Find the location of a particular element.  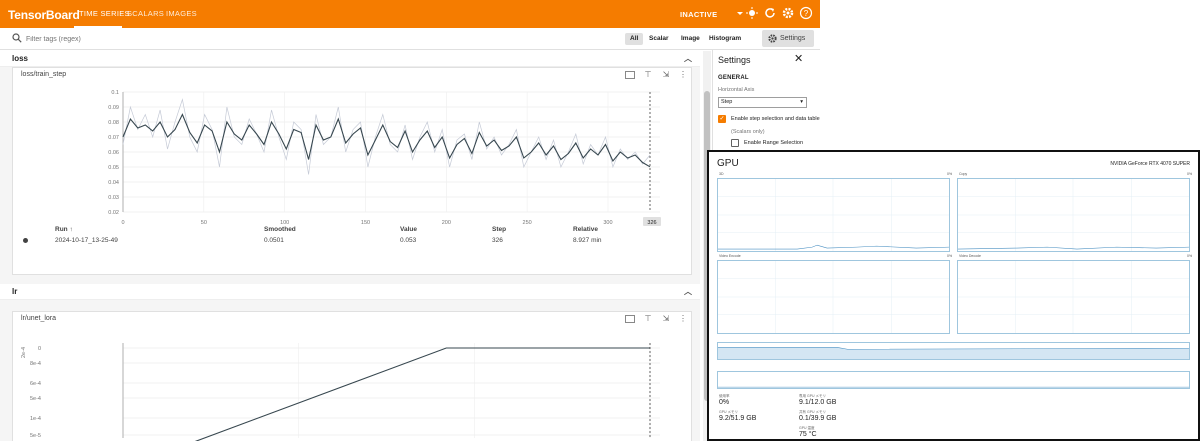

type-filter-scalar: Scalar is located at coordinates (659, 39).